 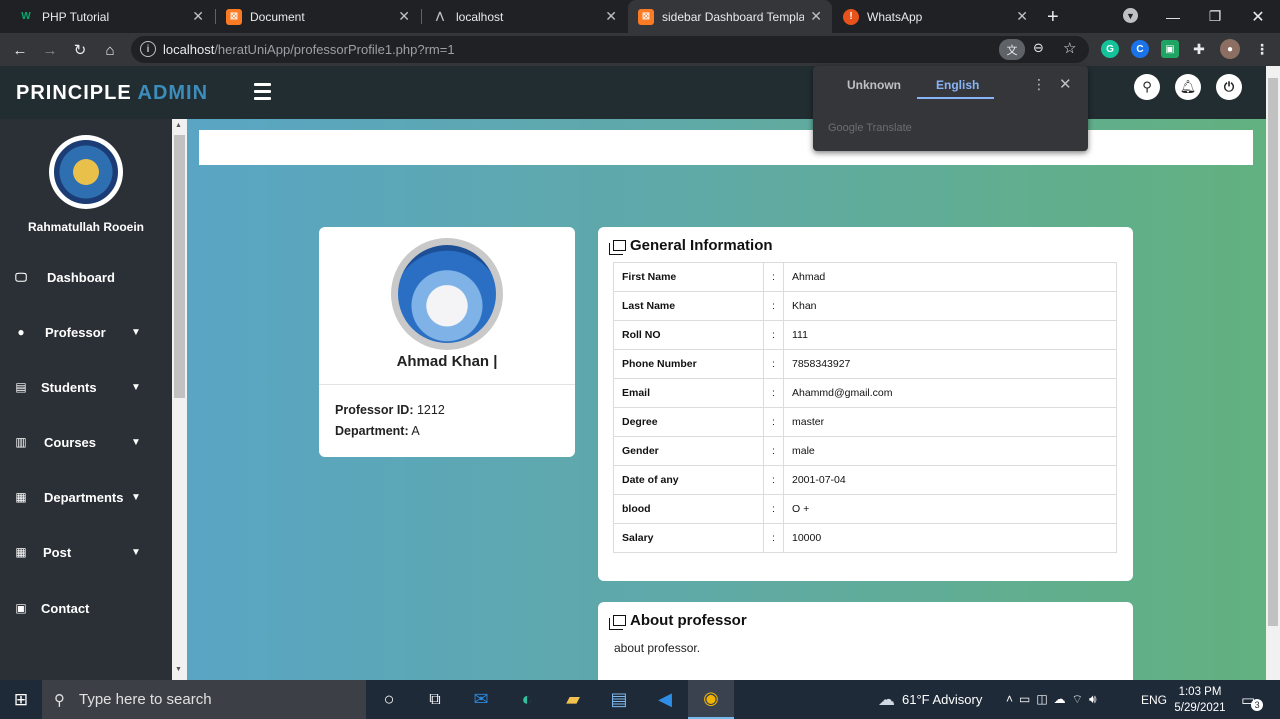 What do you see at coordinates (1140, 49) in the screenshot?
I see `extension-c-icon: C` at bounding box center [1140, 49].